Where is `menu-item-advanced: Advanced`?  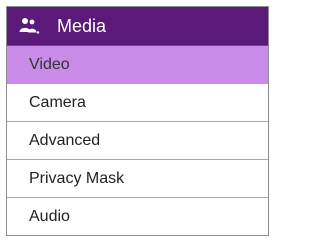 menu-item-advanced: Advanced is located at coordinates (137, 140).